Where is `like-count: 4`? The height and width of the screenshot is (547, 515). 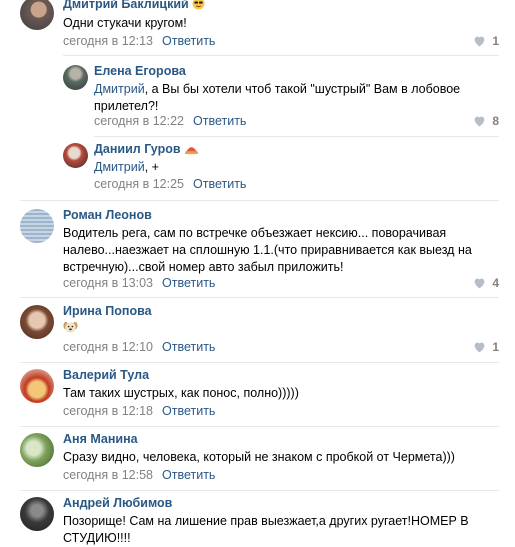
like-count: 4 is located at coordinates (495, 283).